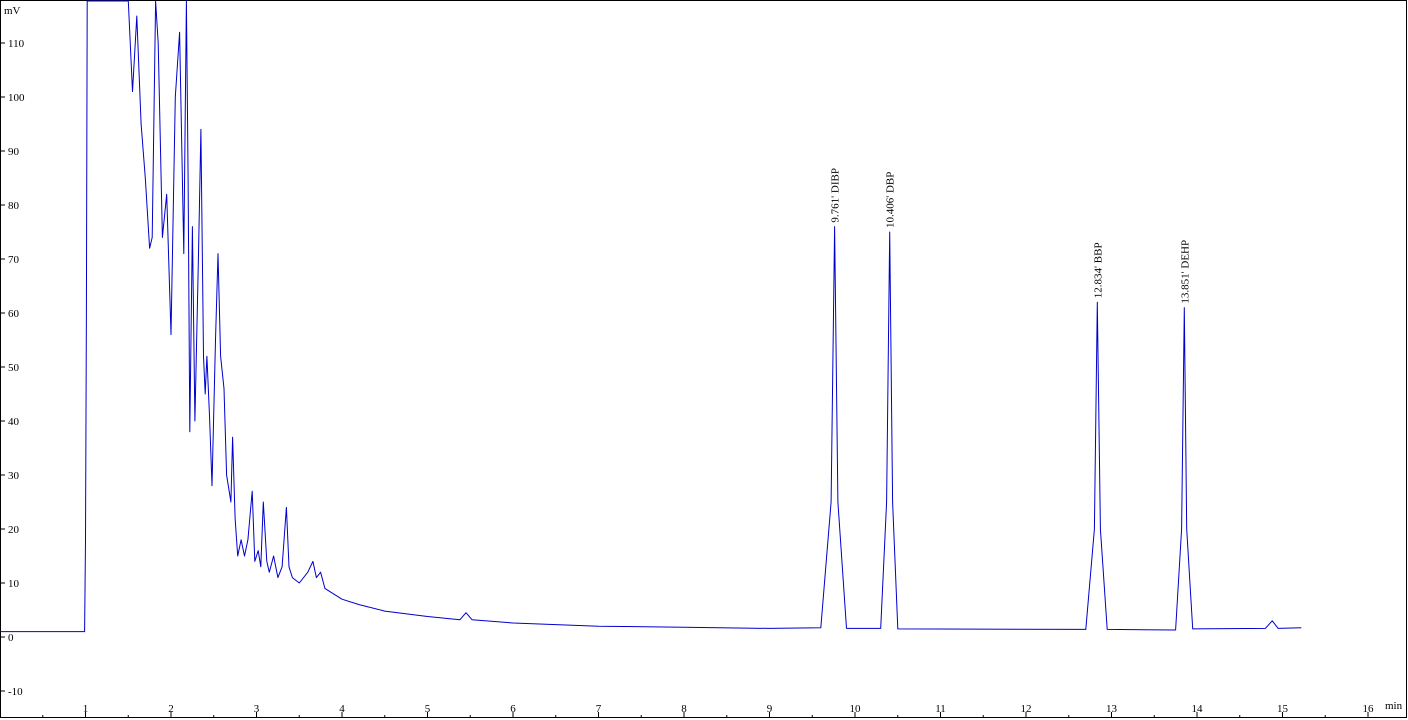  Describe the element at coordinates (836, 195) in the screenshot. I see `peak-label: 9.761' DIBP` at that location.